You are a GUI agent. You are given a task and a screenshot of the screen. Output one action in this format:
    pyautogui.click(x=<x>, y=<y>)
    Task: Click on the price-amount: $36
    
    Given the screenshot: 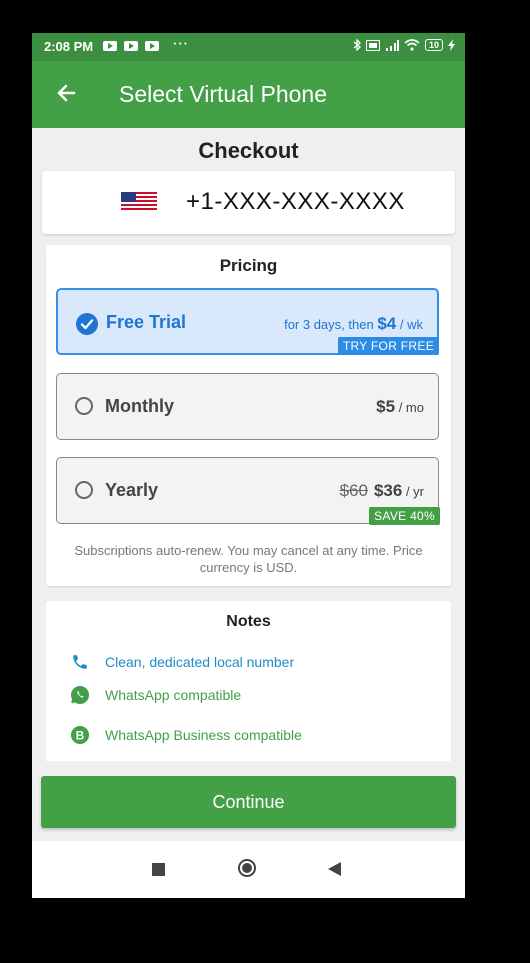 What is the action you would take?
    pyautogui.click(x=388, y=490)
    